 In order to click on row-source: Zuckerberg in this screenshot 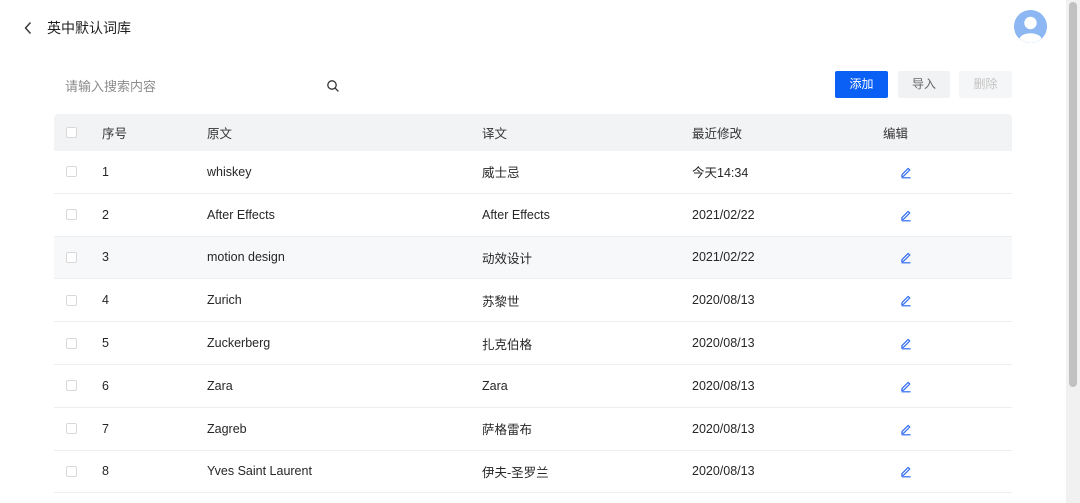, I will do `click(239, 343)`.